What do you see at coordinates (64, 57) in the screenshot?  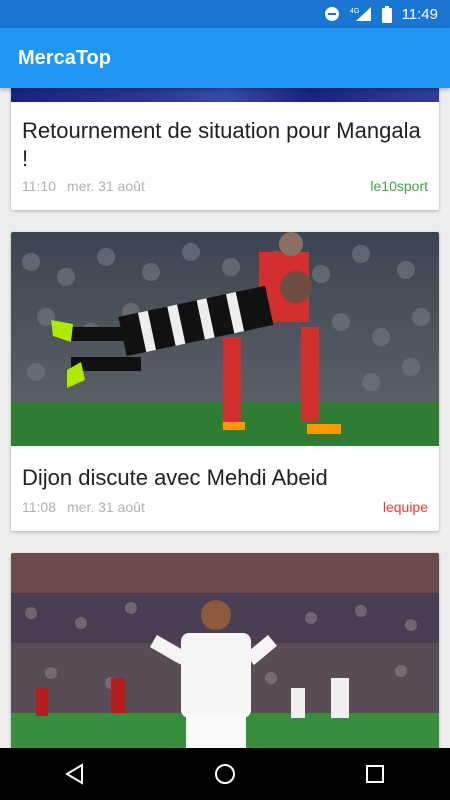 I see `app-title: MercaTop` at bounding box center [64, 57].